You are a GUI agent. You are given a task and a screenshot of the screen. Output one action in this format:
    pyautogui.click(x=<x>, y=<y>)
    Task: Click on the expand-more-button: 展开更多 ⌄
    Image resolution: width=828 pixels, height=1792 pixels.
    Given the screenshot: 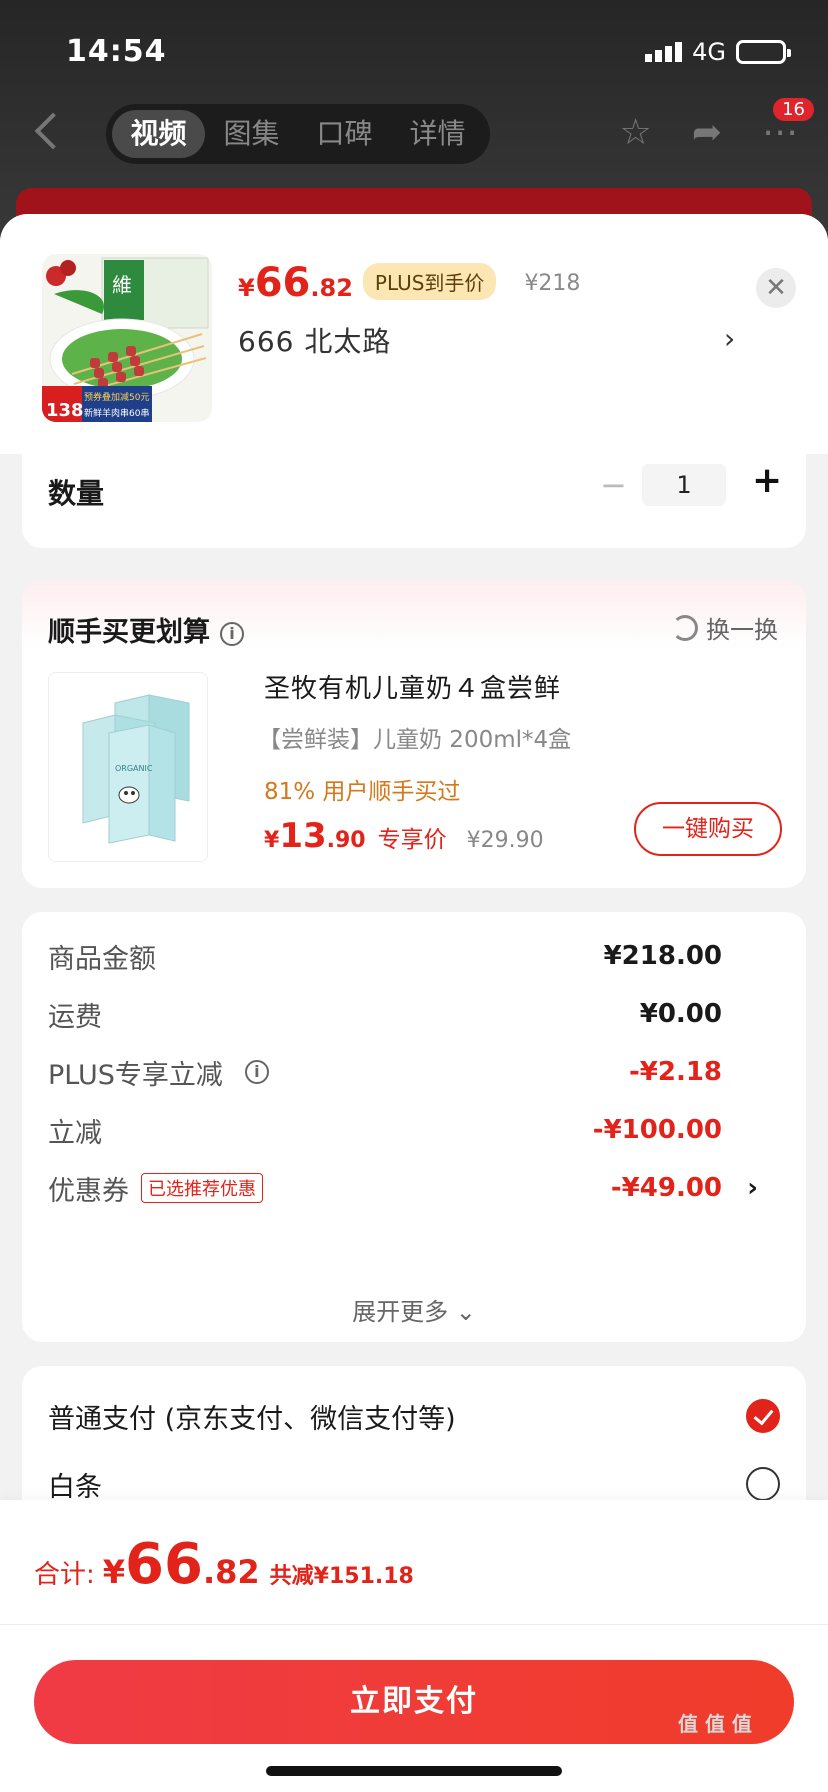 What is the action you would take?
    pyautogui.click(x=414, y=1309)
    